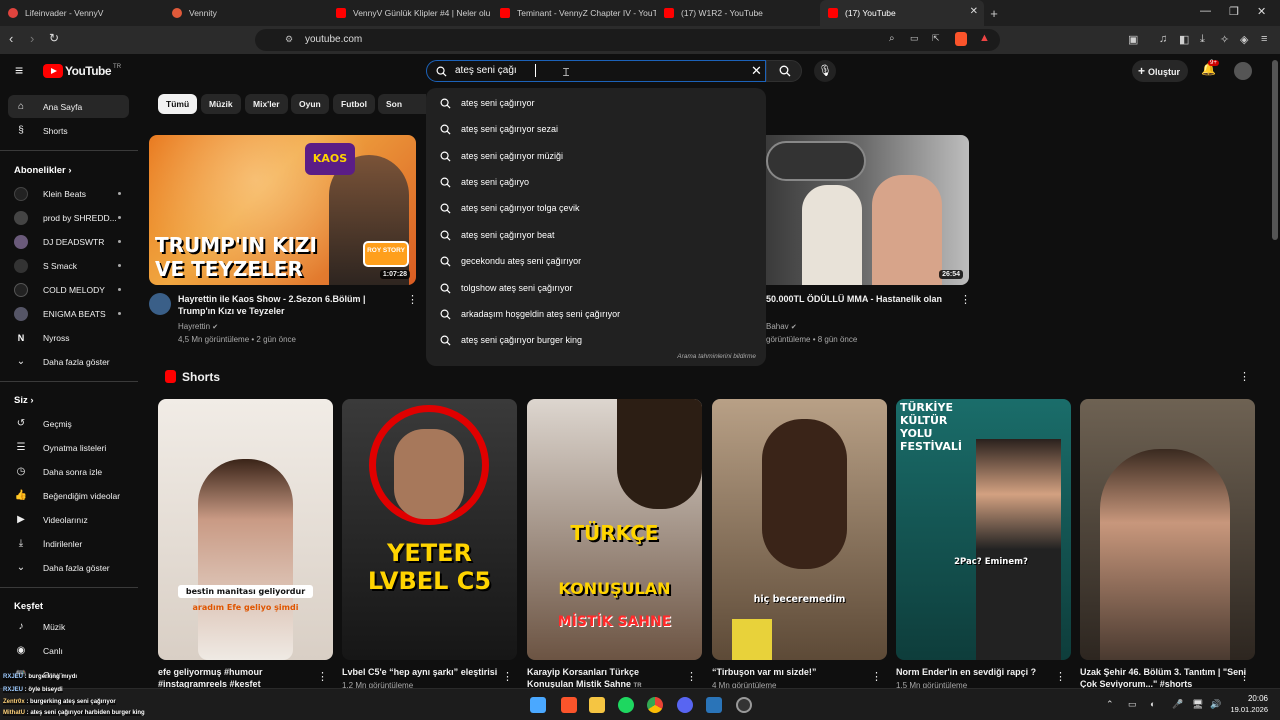  Describe the element at coordinates (892, 38) in the screenshot. I see `zoom-icon: ⌕` at that location.